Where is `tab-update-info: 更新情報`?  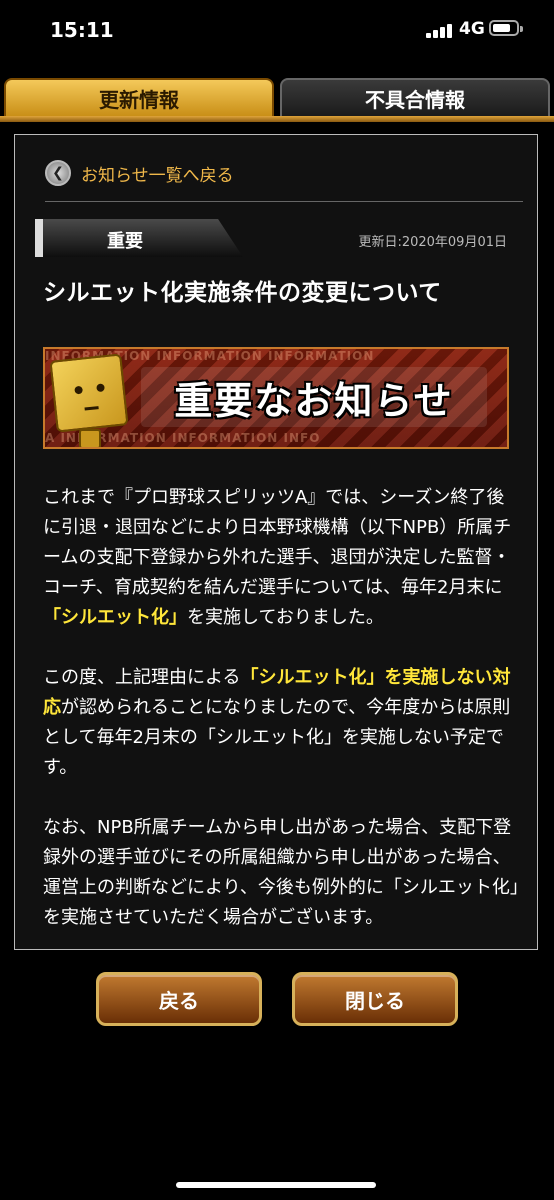 tab-update-info: 更新情報 is located at coordinates (139, 98).